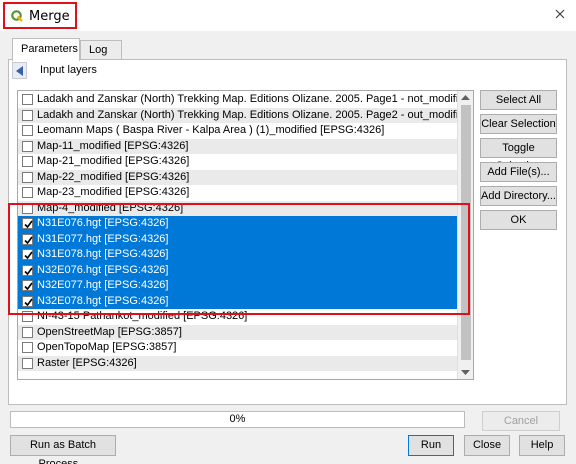  Describe the element at coordinates (107, 347) in the screenshot. I see `layer-label: OpenTopoMap [EPSG:3857]` at that location.